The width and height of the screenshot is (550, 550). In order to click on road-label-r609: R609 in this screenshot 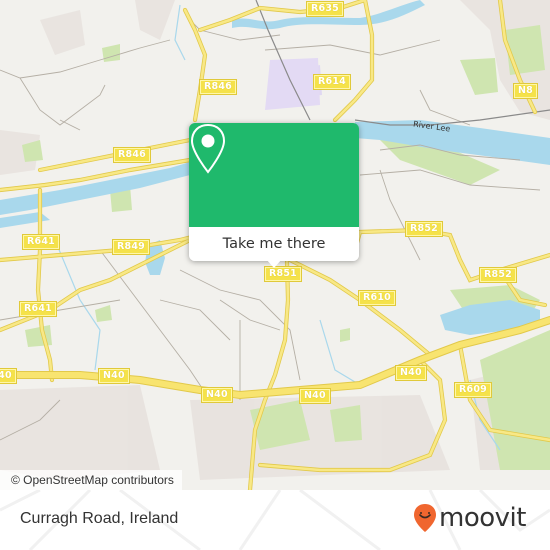, I will do `click(473, 390)`.